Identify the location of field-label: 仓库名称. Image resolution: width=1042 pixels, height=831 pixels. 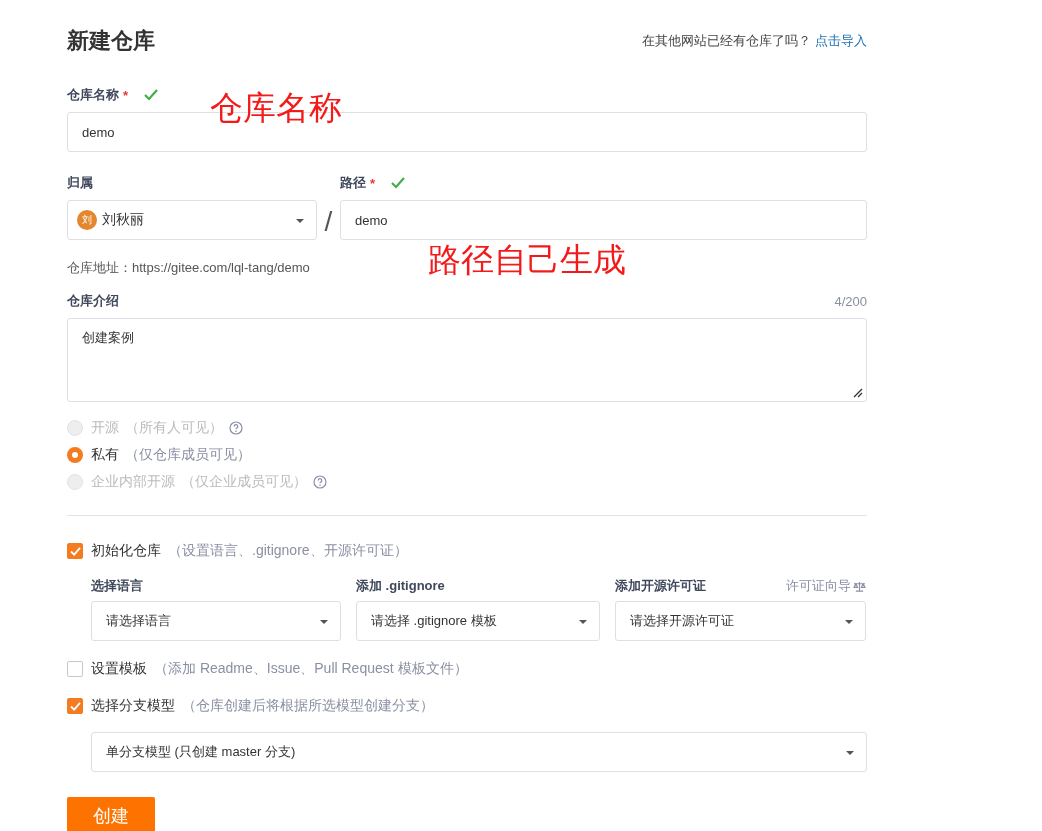
(93, 95).